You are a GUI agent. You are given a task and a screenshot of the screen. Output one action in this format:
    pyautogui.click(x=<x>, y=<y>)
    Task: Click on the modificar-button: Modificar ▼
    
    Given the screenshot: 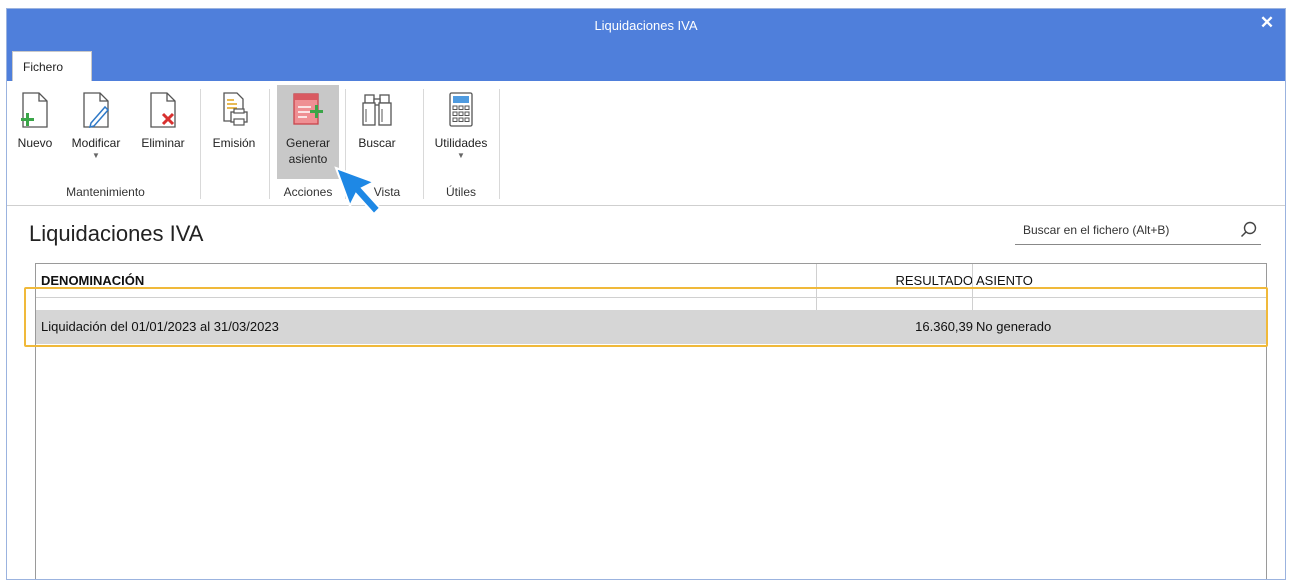 What is the action you would take?
    pyautogui.click(x=96, y=132)
    